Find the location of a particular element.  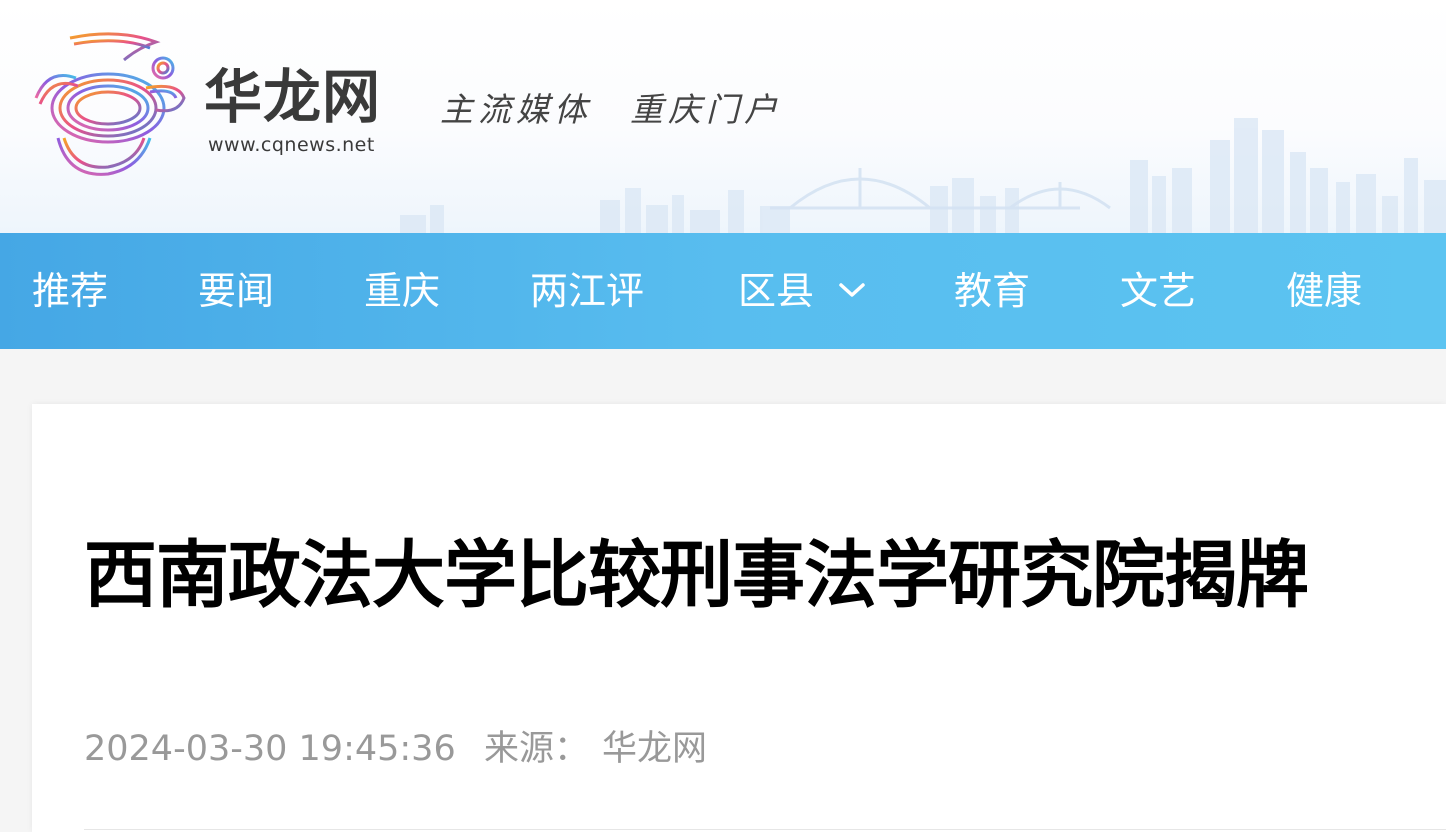

nav-item-jiaoyu: 教育 is located at coordinates (992, 291).